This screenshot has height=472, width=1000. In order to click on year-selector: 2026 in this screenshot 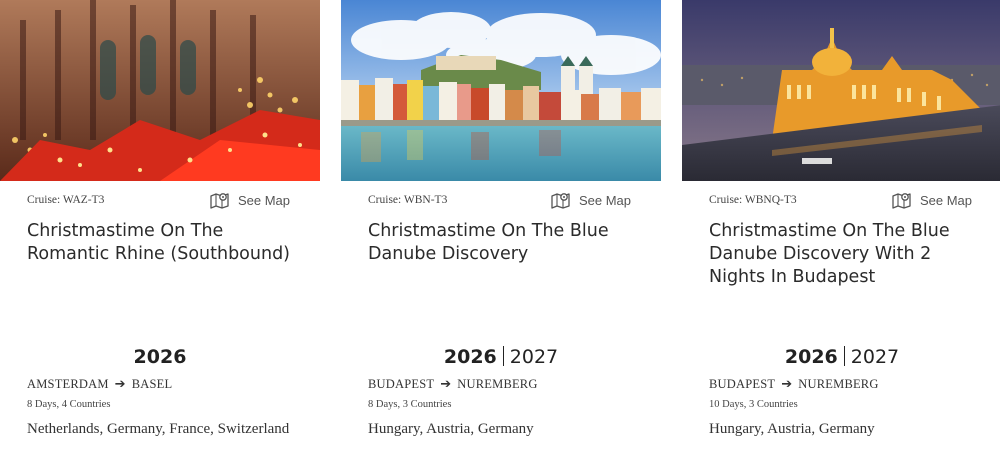, I will do `click(160, 357)`.